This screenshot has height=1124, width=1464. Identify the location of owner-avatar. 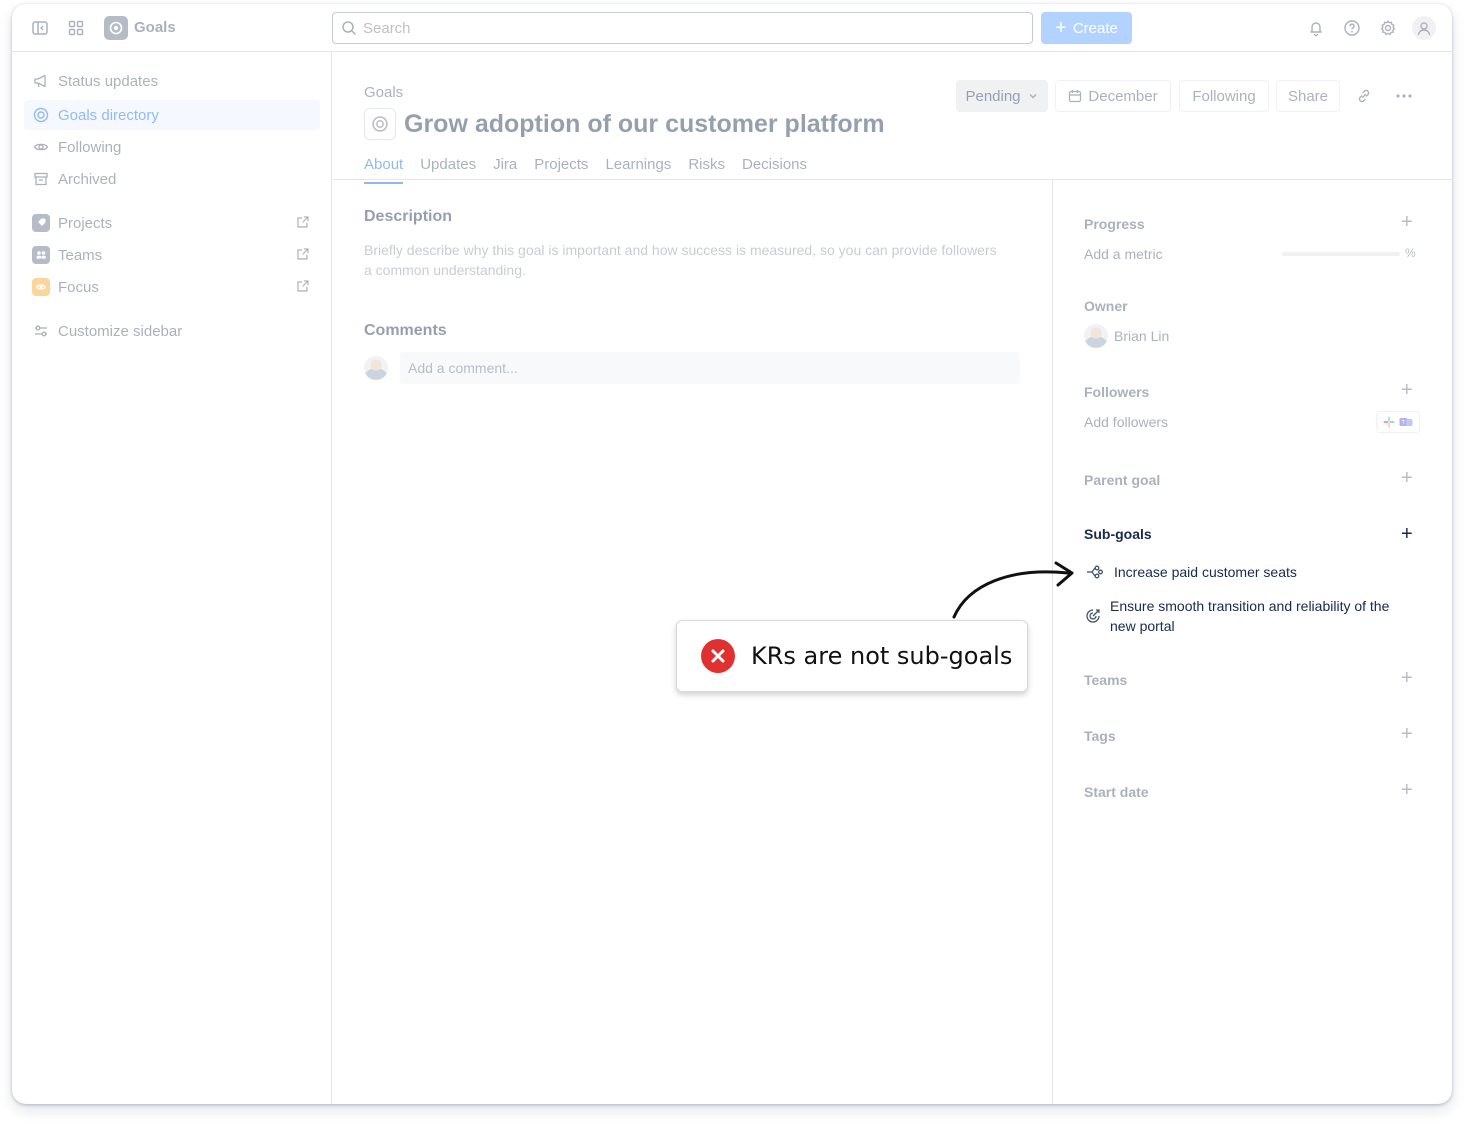
(1096, 336).